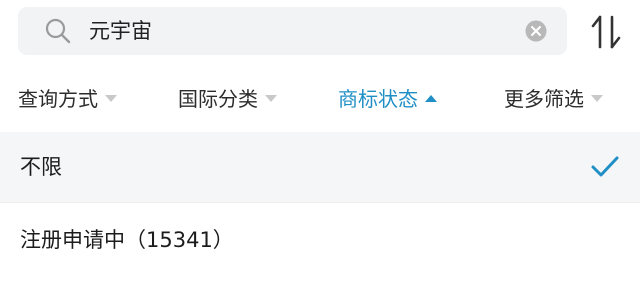 Image resolution: width=640 pixels, height=290 pixels. What do you see at coordinates (218, 99) in the screenshot?
I see `filter-label: 国际分类` at bounding box center [218, 99].